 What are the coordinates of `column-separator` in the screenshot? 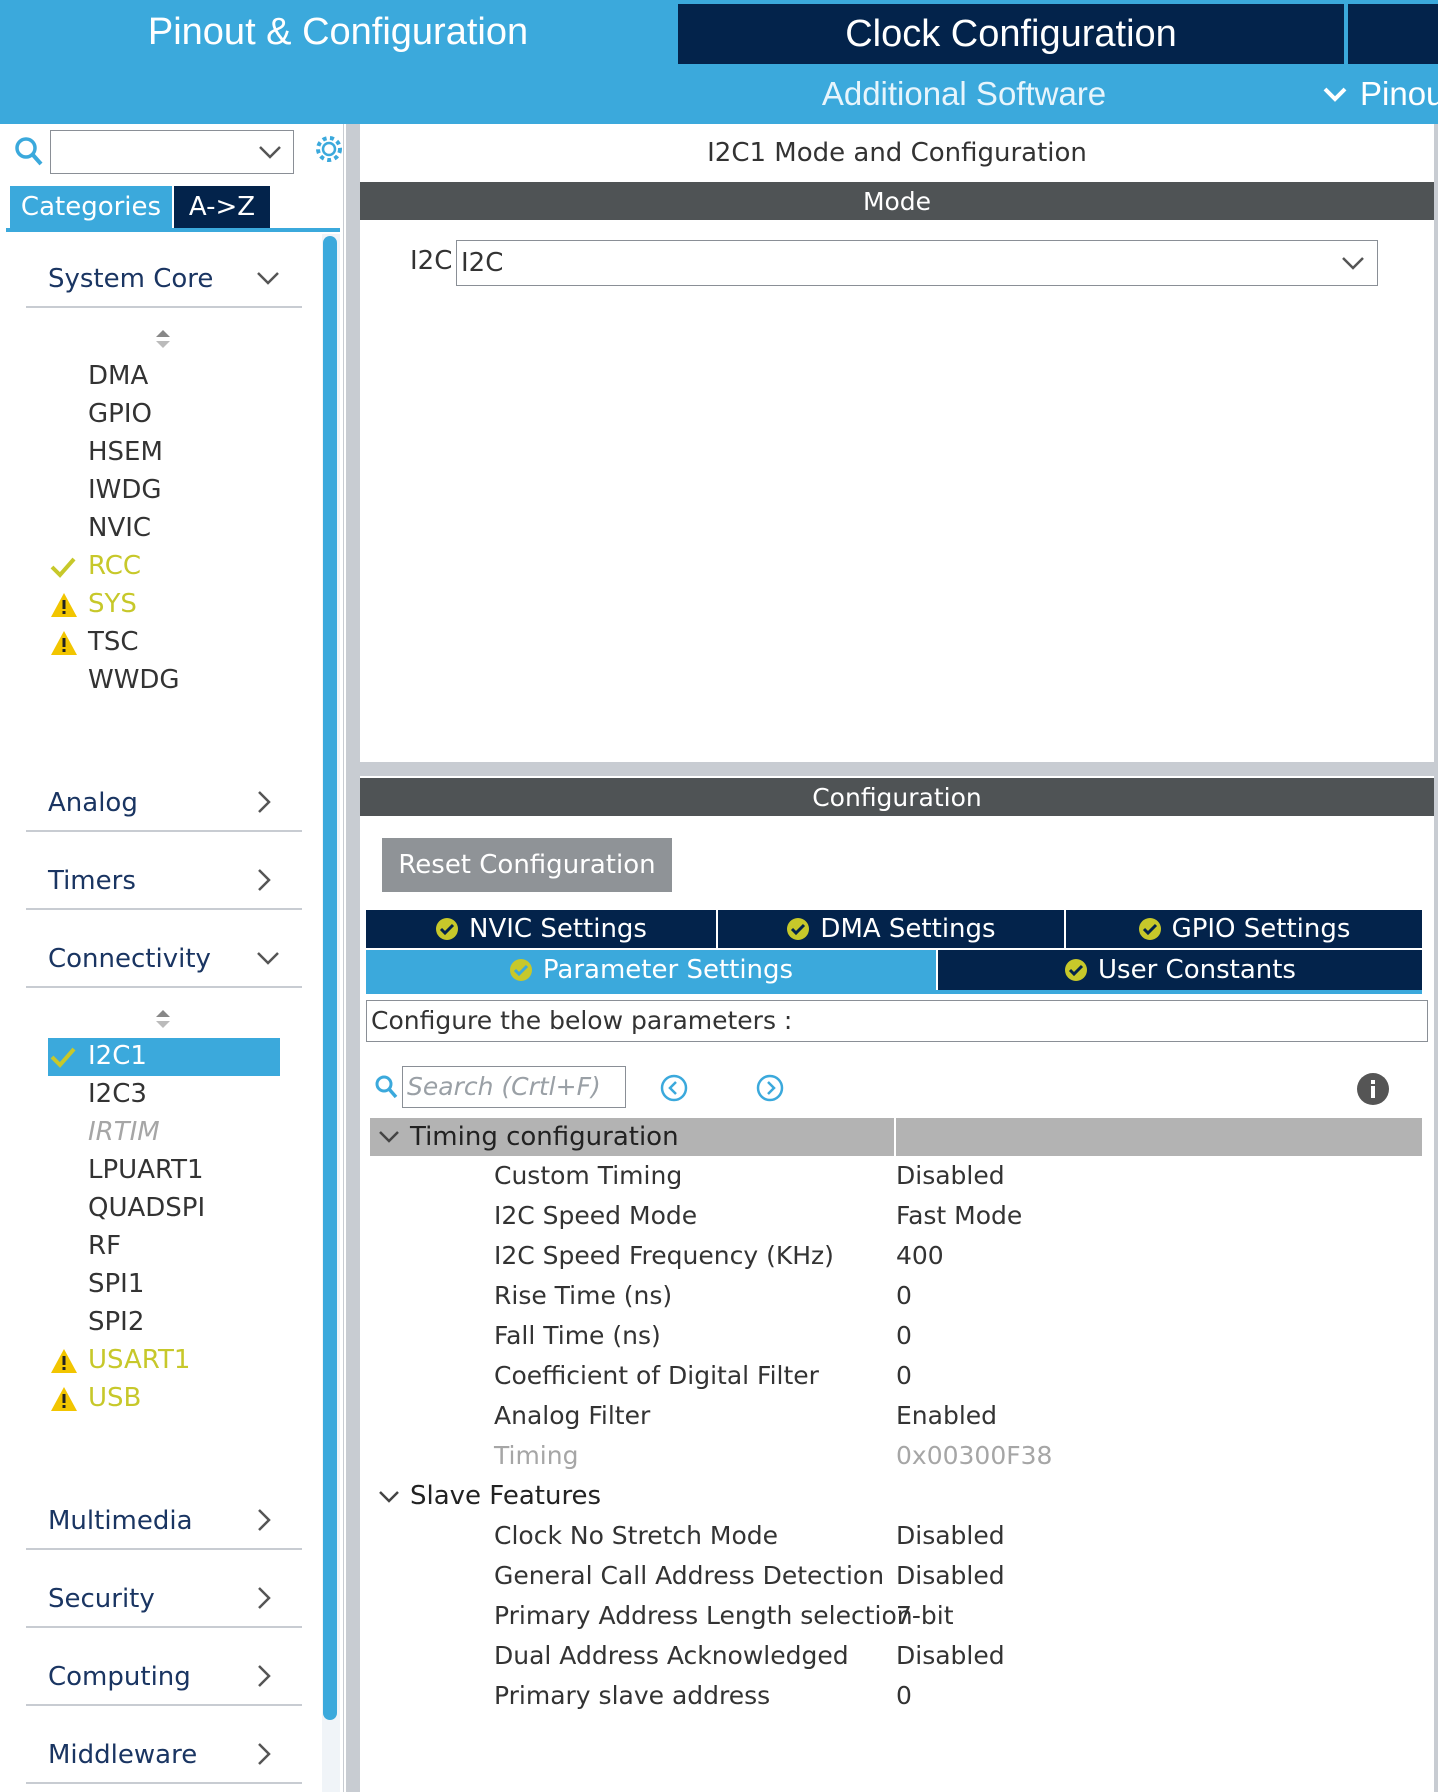 It's located at (895, 1137).